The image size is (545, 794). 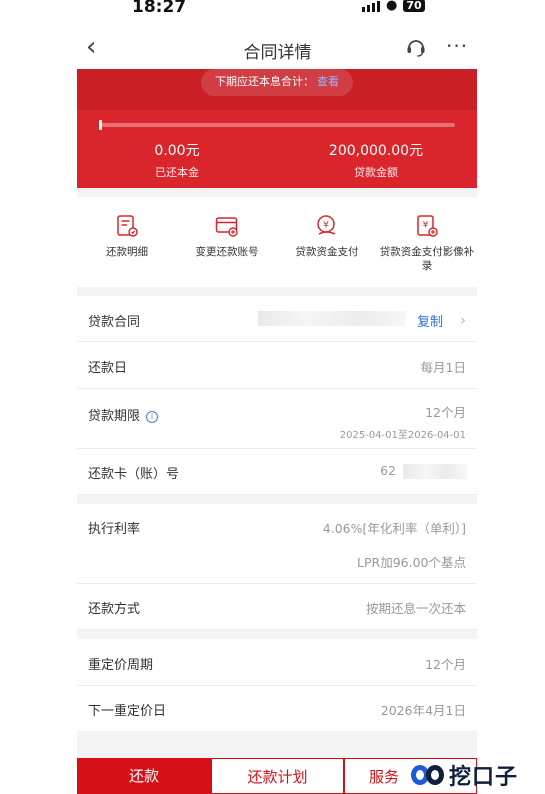 I want to click on loan-amount: 200,000.00元 贷款金额, so click(x=376, y=160).